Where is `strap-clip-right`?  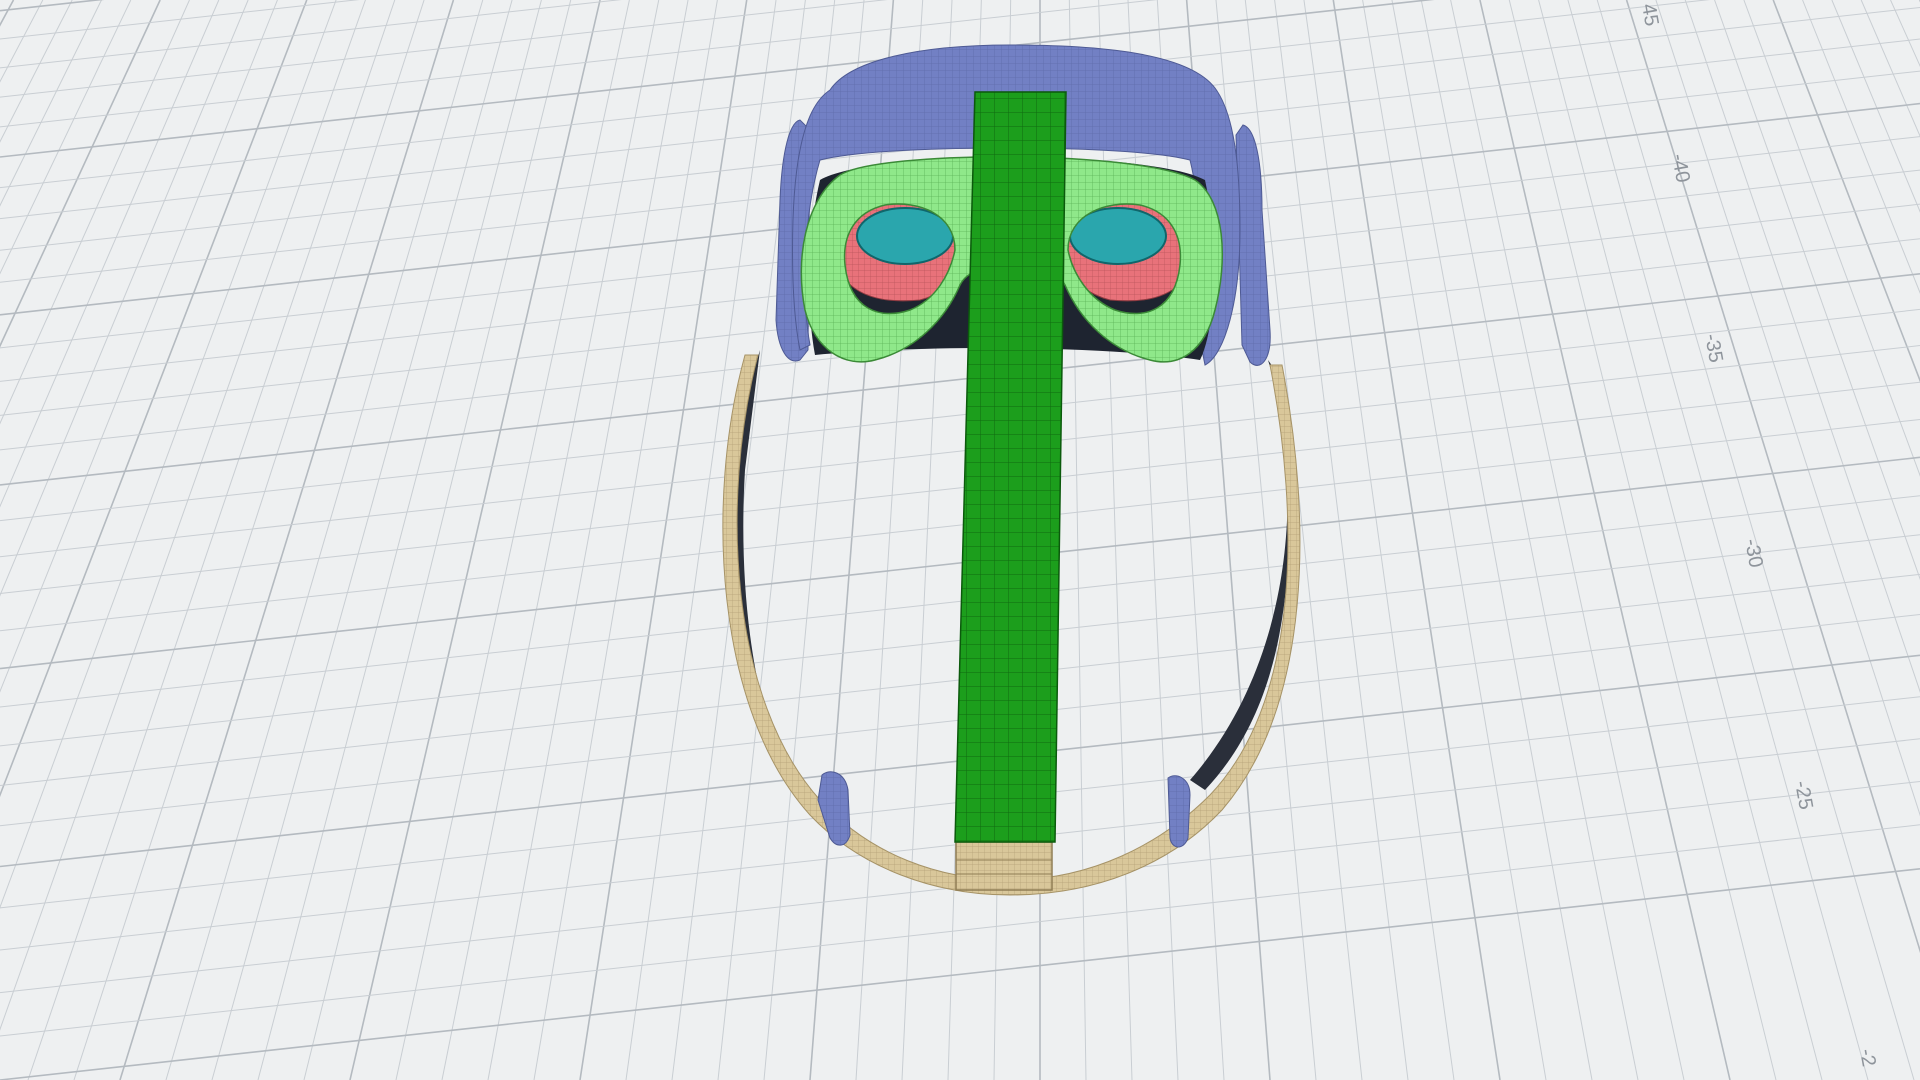
strap-clip-right is located at coordinates (1179, 811).